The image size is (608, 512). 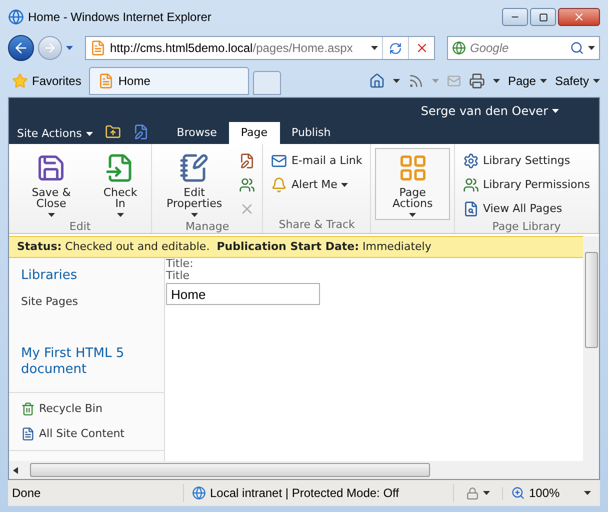 What do you see at coordinates (207, 226) in the screenshot?
I see `ribbon-group-label: Manage` at bounding box center [207, 226].